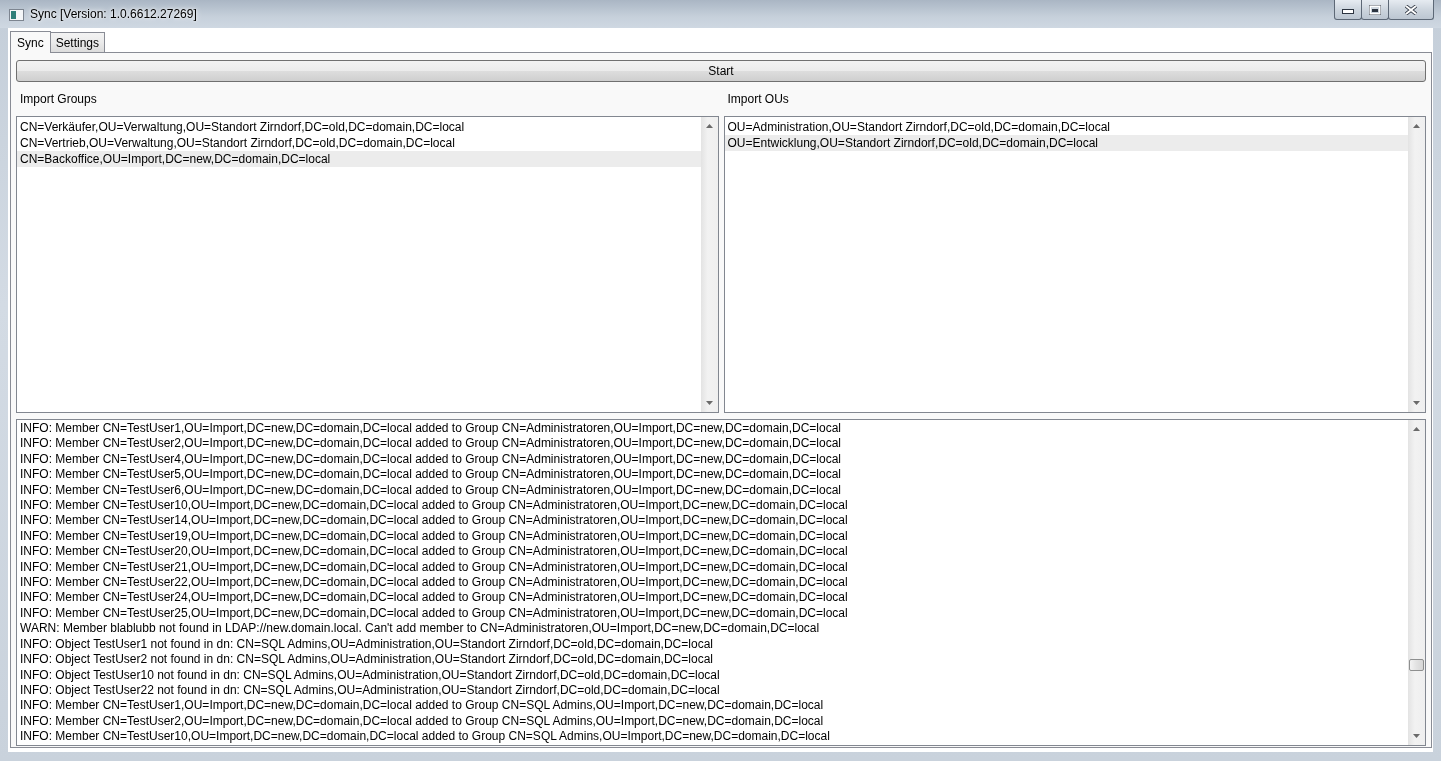 This screenshot has width=1441, height=761. I want to click on log-line: INFO: Member CN=TestUser19,OU=Import,DC=new,DC=domain,DC=local added to Group CN=Administratoren,OU=Import,DC=new,DC=domain,DC=local, so click(434, 536).